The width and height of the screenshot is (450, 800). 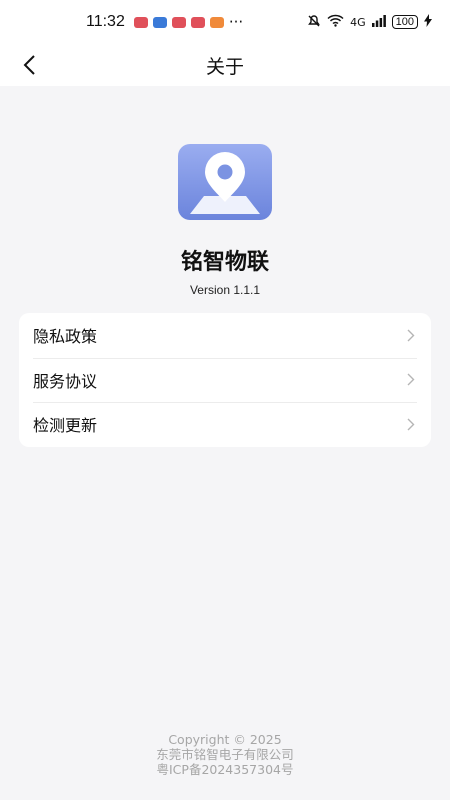 I want to click on navigation-bar: 关于, so click(x=225, y=65).